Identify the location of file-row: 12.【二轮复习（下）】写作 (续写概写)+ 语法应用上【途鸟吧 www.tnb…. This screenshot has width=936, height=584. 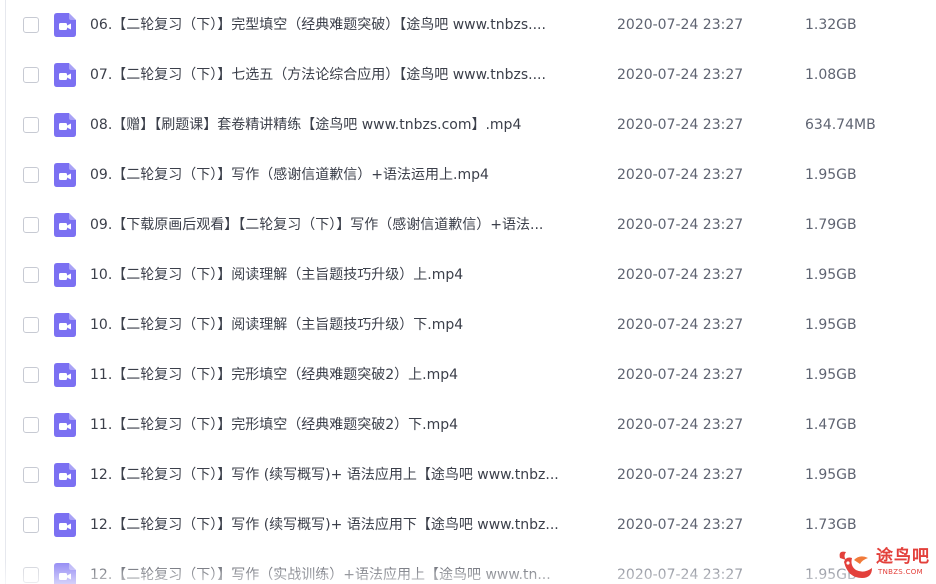
(468, 475).